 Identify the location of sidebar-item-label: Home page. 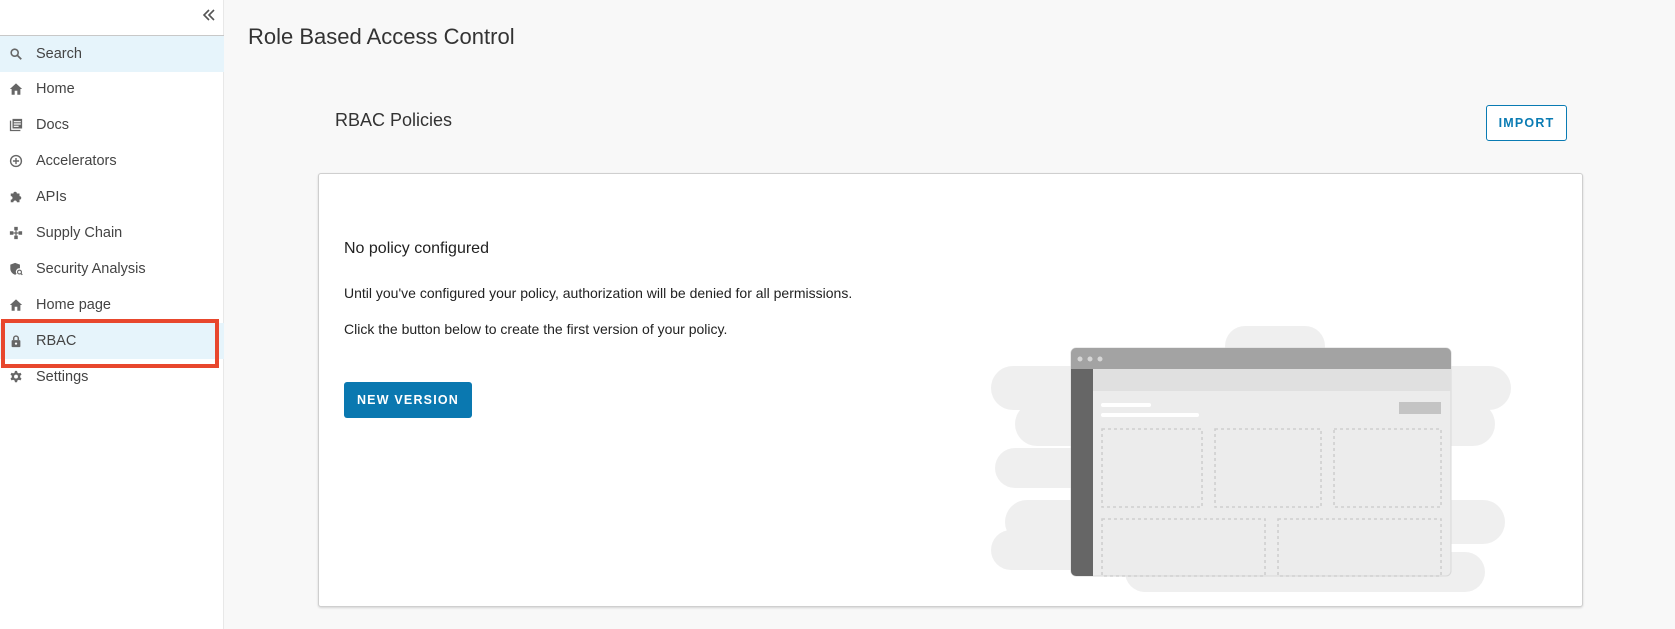
(73, 305).